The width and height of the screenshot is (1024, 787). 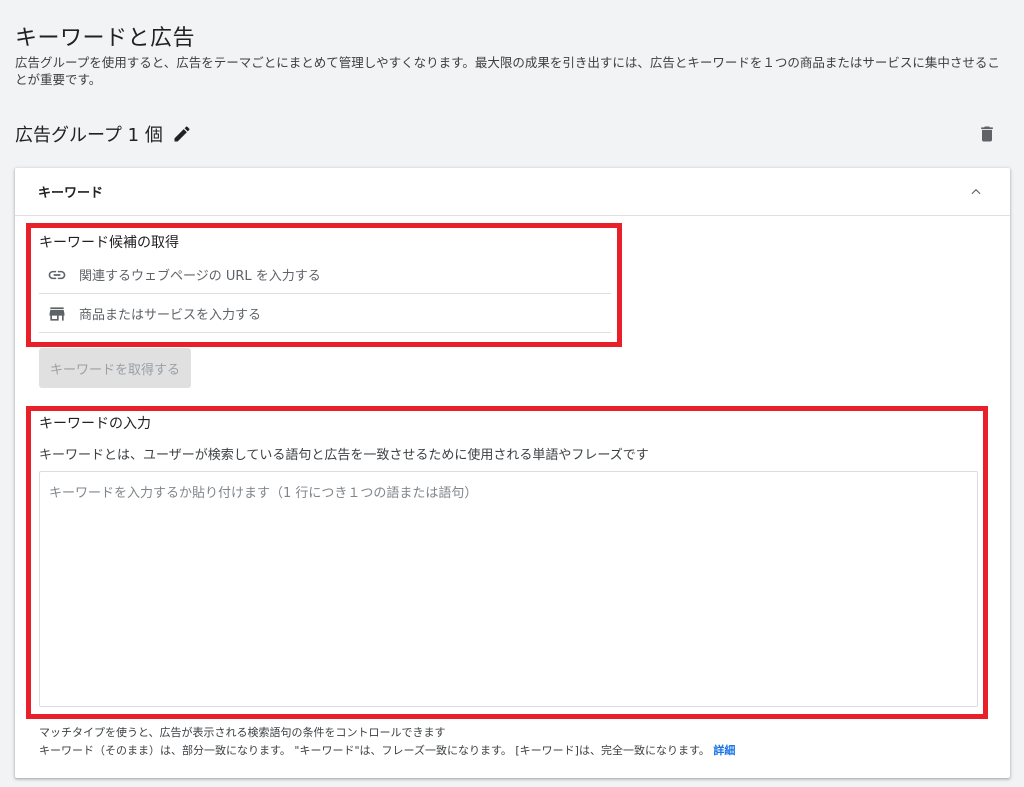 What do you see at coordinates (95, 424) in the screenshot?
I see `keyword-input-label: キーワードの入力` at bounding box center [95, 424].